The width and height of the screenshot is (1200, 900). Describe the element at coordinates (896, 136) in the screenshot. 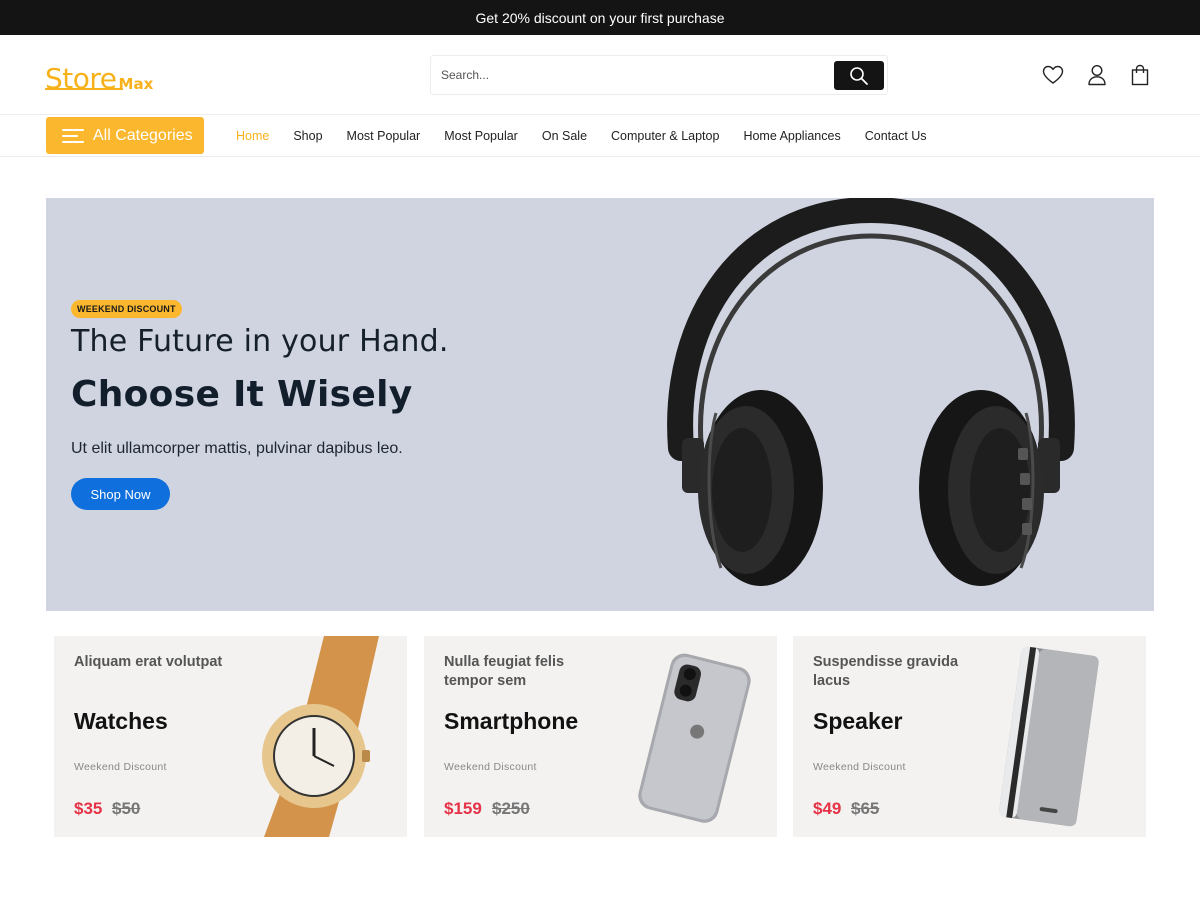

I see `nav-link-contact-us: Contact Us` at that location.